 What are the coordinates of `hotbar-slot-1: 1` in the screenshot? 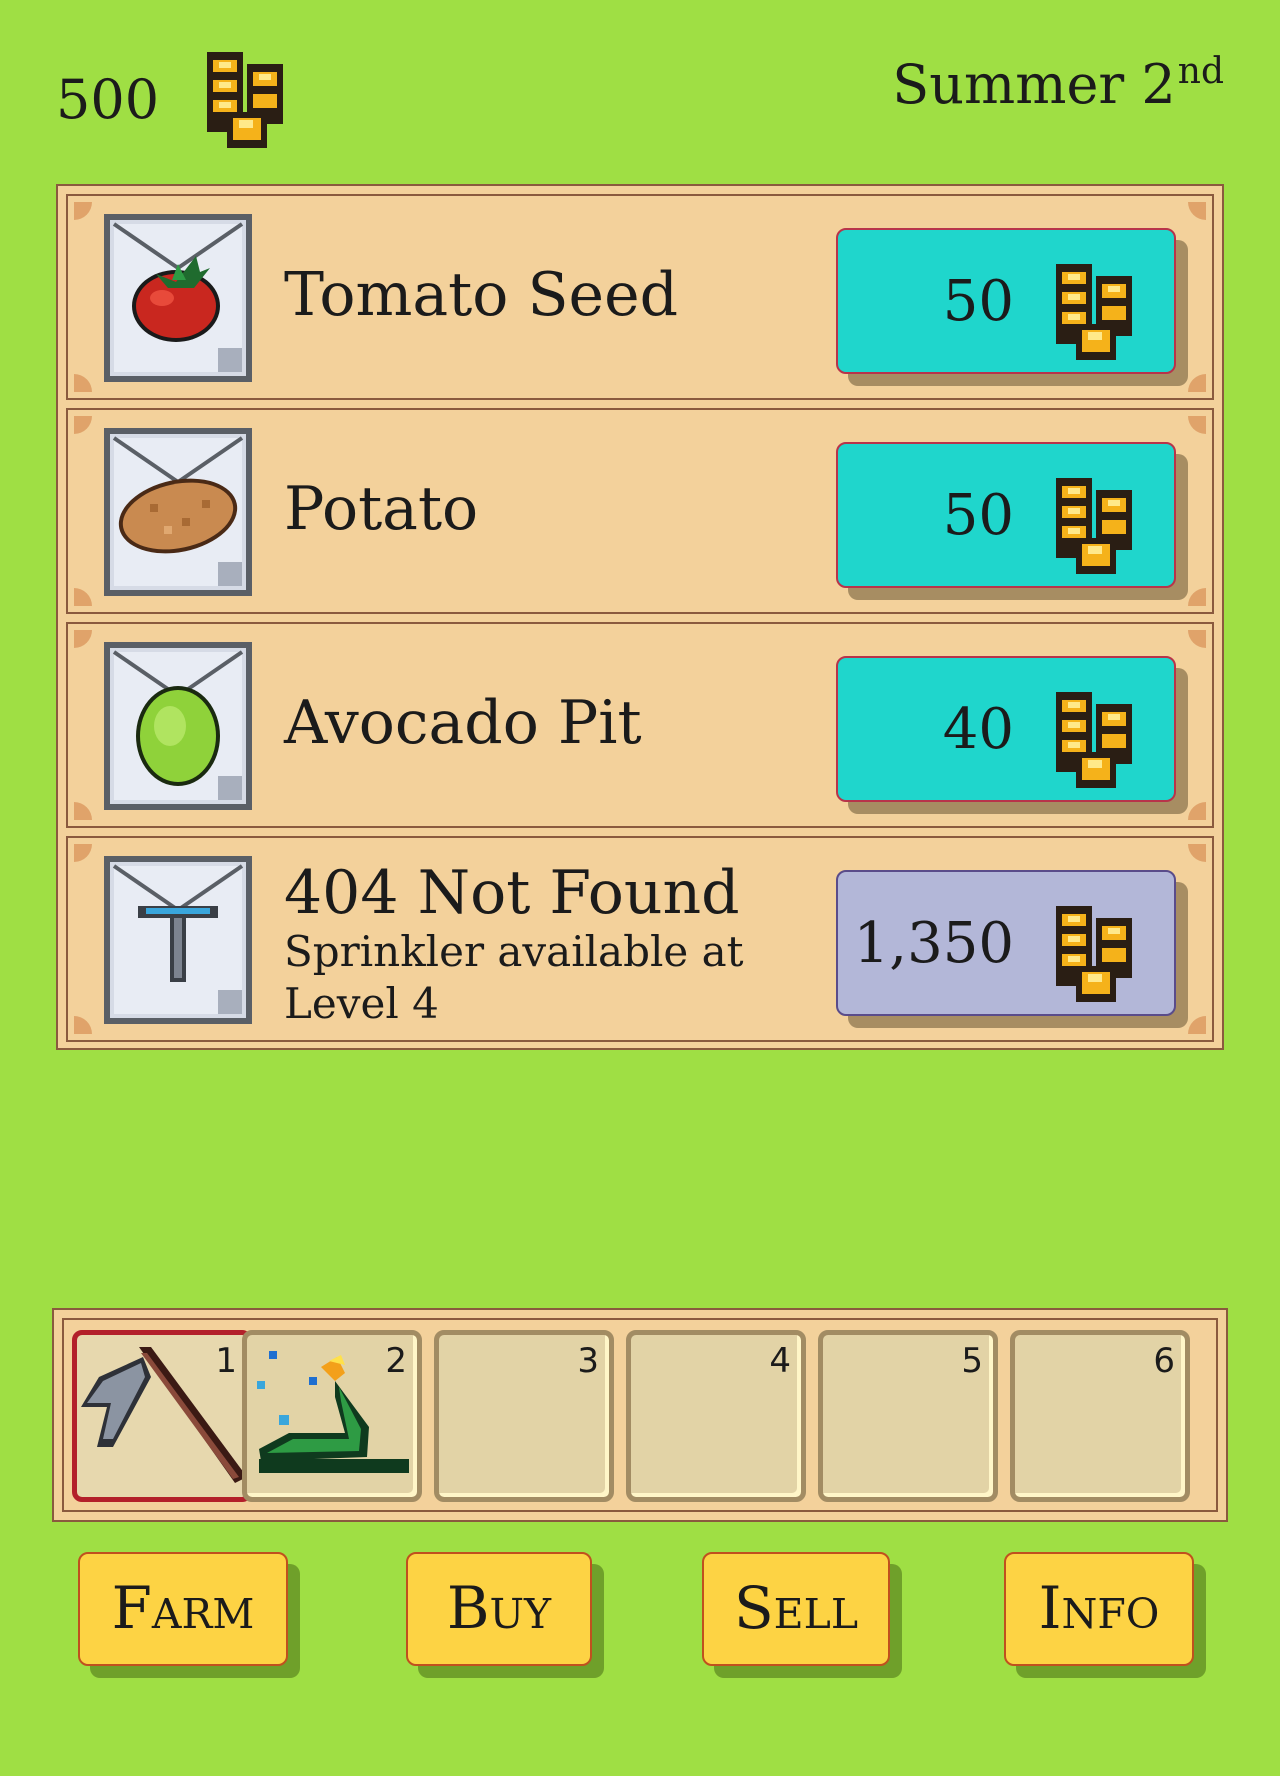 It's located at (162, 1416).